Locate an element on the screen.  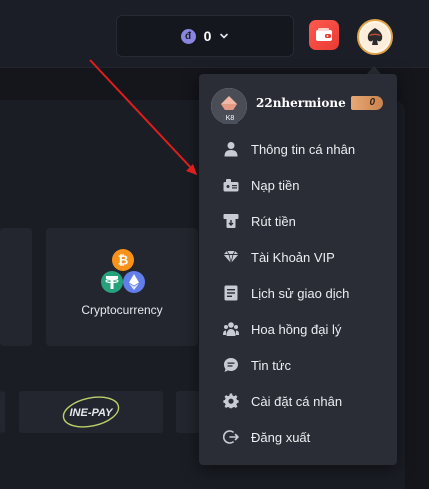
dropdown-caret is located at coordinates (374, 70).